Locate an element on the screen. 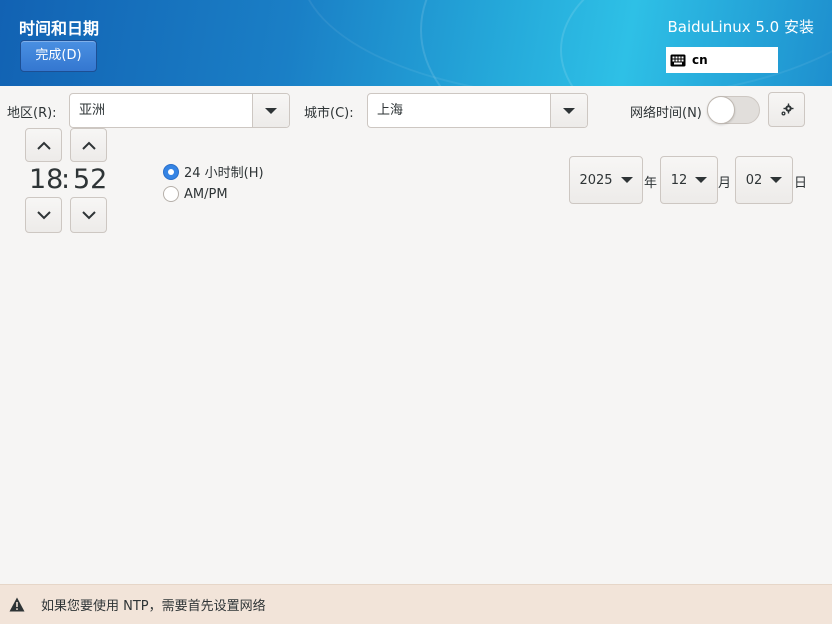 The width and height of the screenshot is (832, 624). minute-down-button is located at coordinates (88, 215).